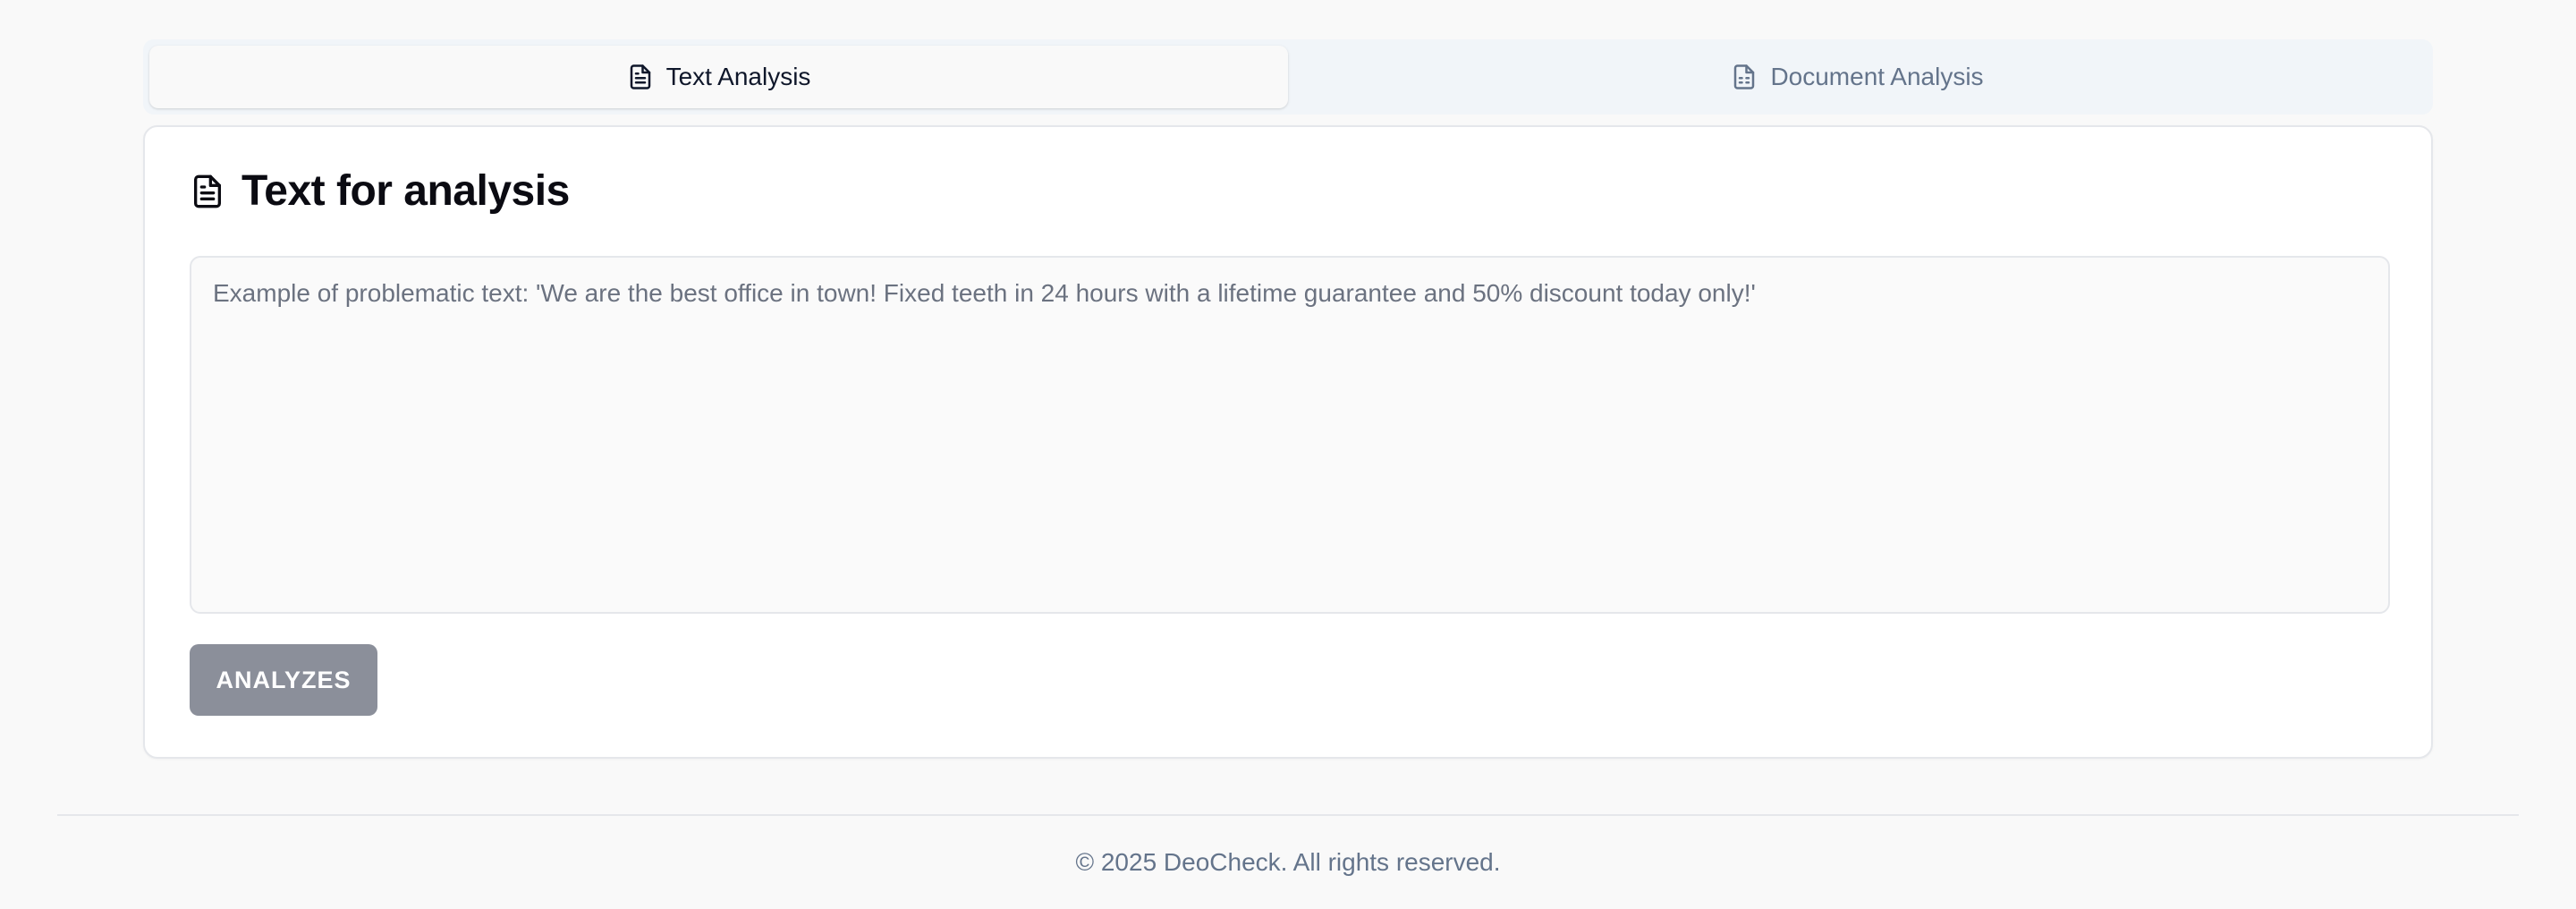  Describe the element at coordinates (1877, 76) in the screenshot. I see `tab-document-analysis-label: Document Analysis` at that location.